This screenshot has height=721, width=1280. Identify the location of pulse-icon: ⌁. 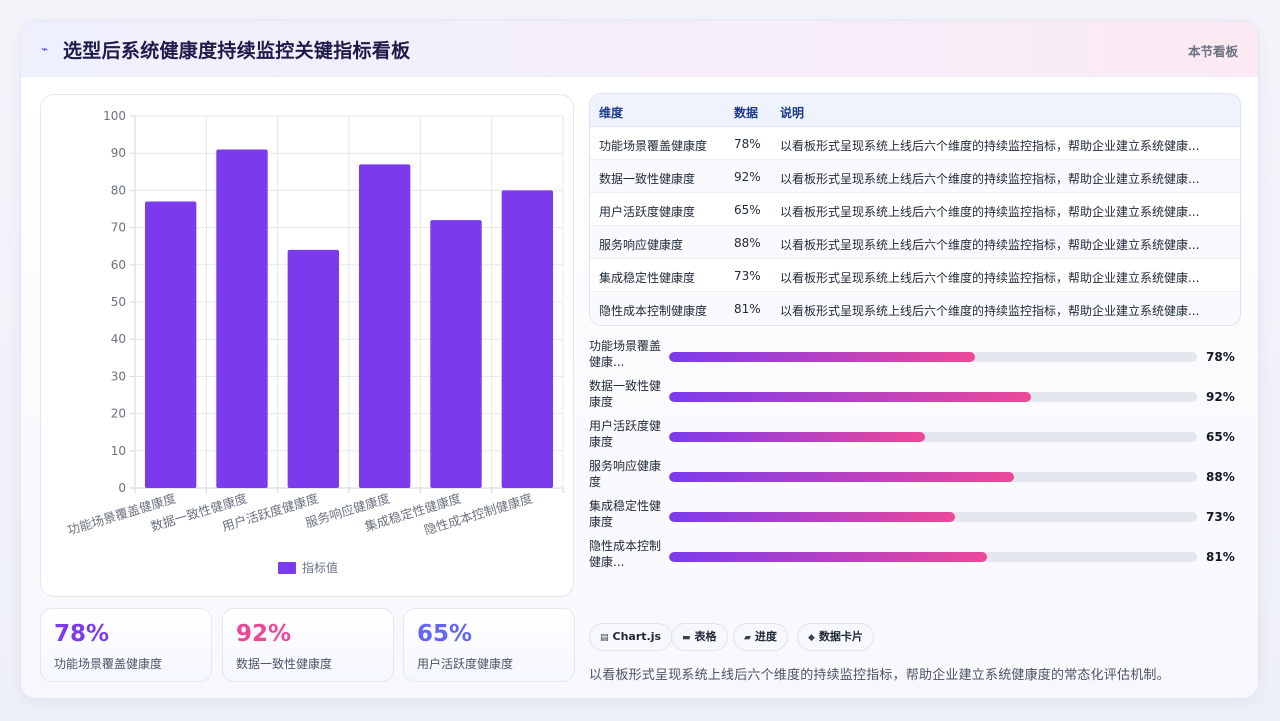
(45, 49).